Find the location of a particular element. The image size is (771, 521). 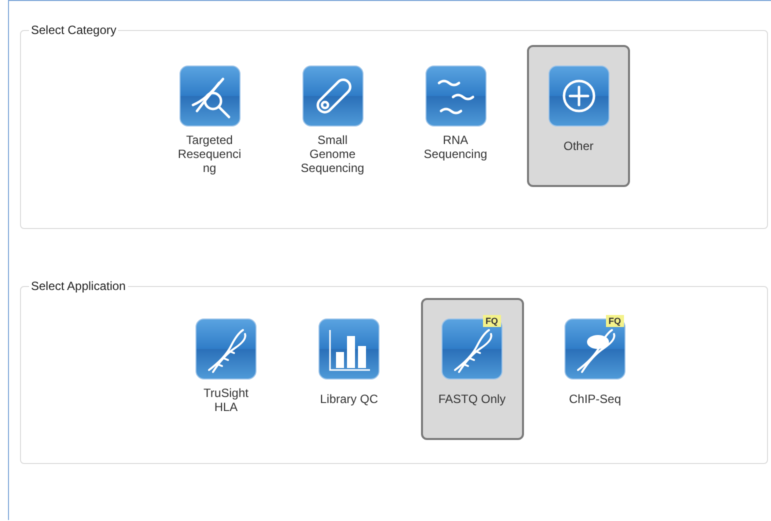

option-tile: Targeted Resequencing is located at coordinates (209, 116).